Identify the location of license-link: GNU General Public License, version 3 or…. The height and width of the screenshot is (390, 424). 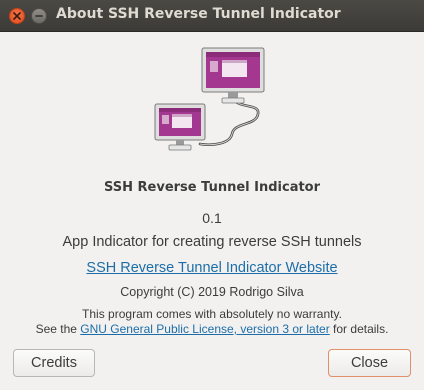
(204, 329).